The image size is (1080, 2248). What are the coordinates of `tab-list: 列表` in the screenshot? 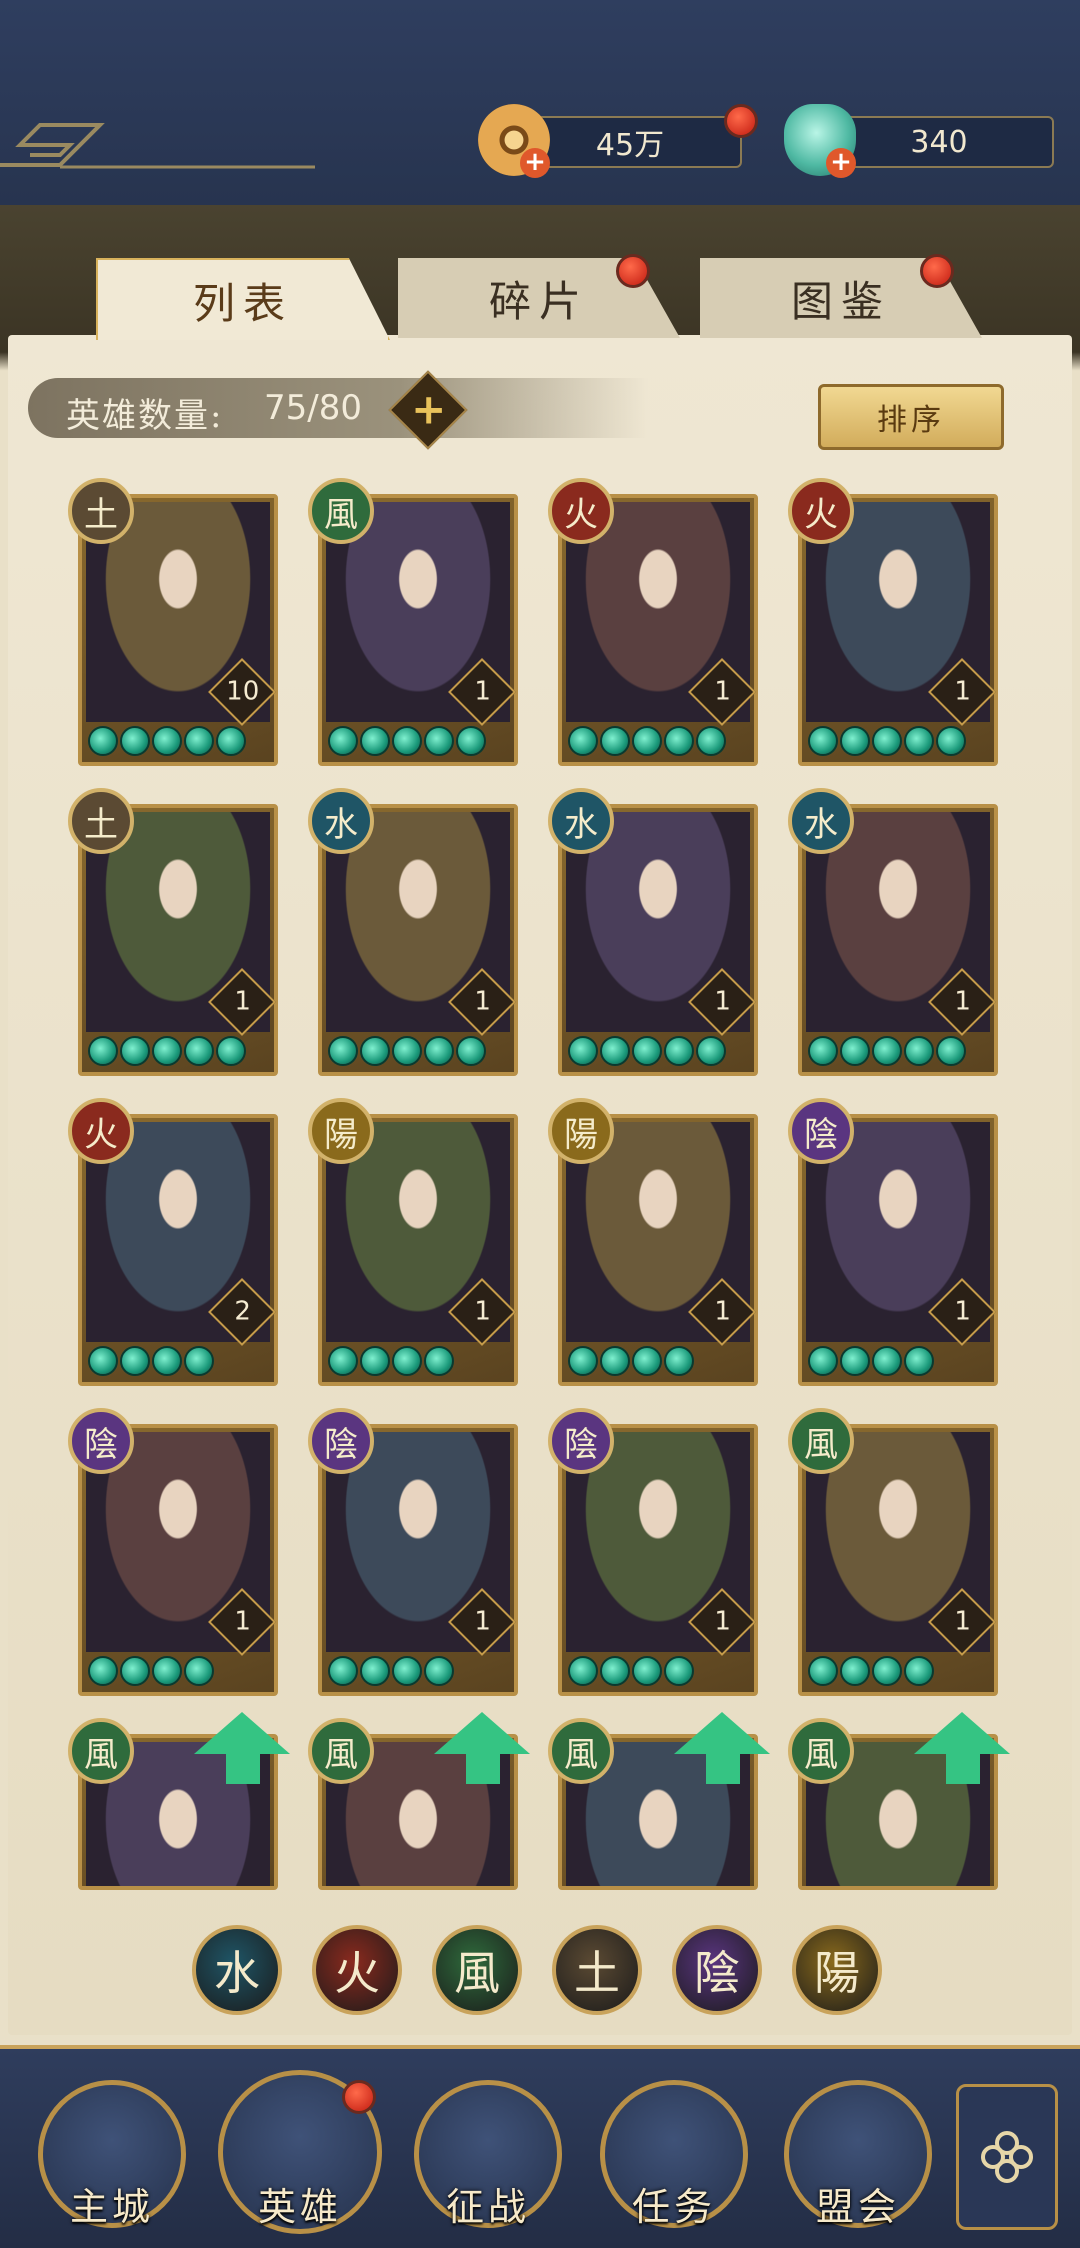 It's located at (243, 299).